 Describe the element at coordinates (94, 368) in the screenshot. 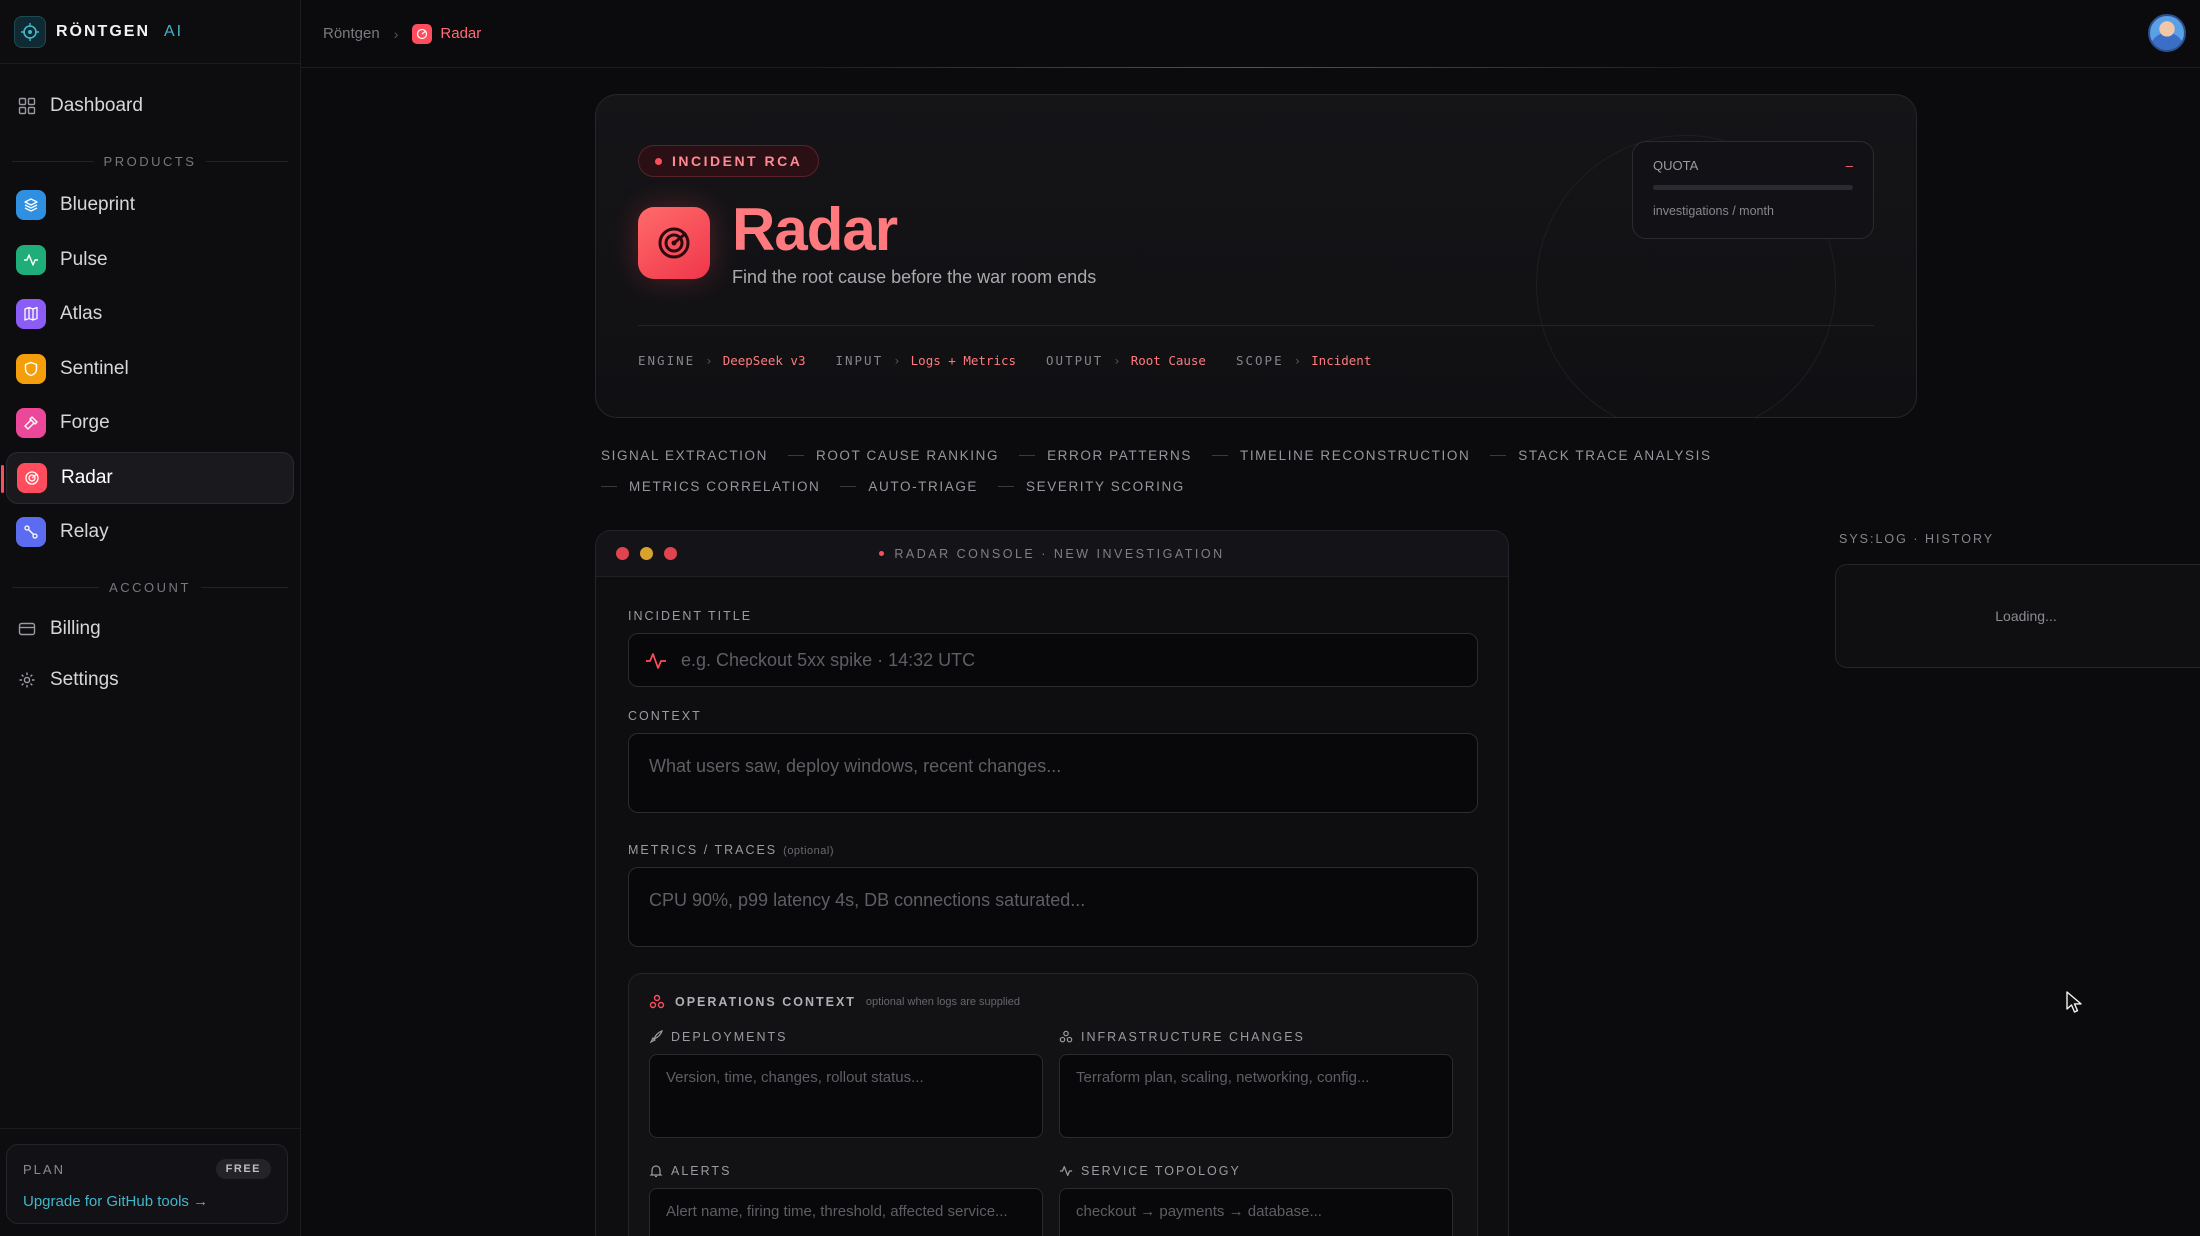

I see `sidebar-item-label: Sentinel` at that location.